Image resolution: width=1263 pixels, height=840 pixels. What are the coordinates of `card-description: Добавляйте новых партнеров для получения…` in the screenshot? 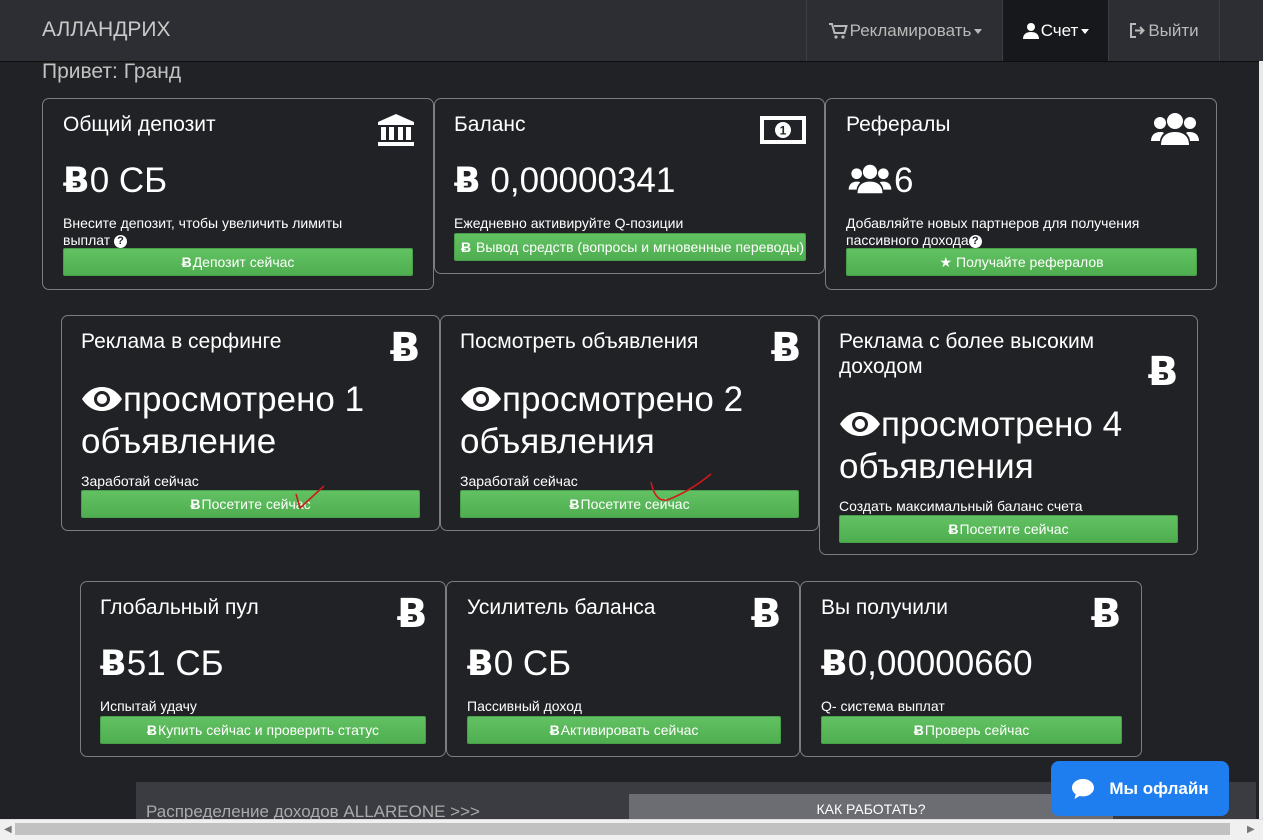 It's located at (993, 231).